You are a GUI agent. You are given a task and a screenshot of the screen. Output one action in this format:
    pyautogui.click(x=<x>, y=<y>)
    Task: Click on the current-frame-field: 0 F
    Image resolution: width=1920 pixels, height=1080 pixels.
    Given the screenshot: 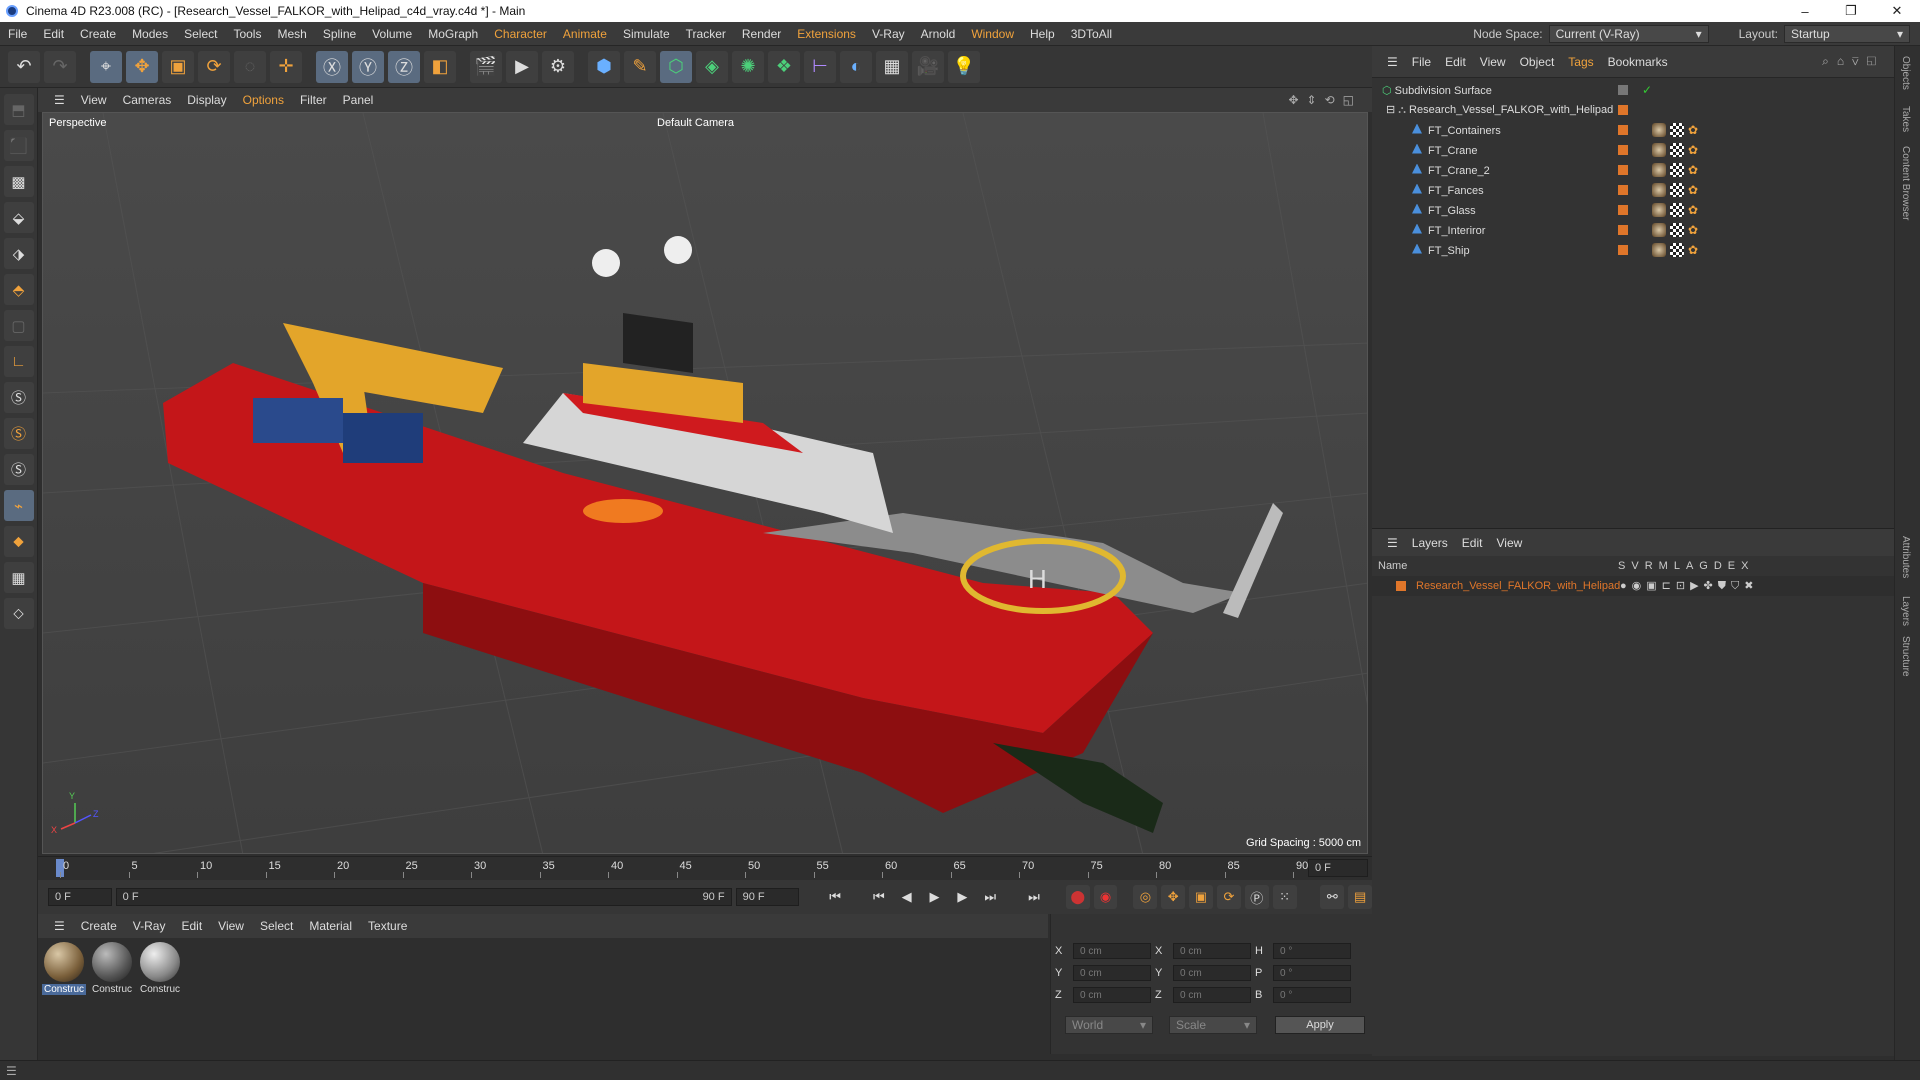 What is the action you would take?
    pyautogui.click(x=1338, y=868)
    